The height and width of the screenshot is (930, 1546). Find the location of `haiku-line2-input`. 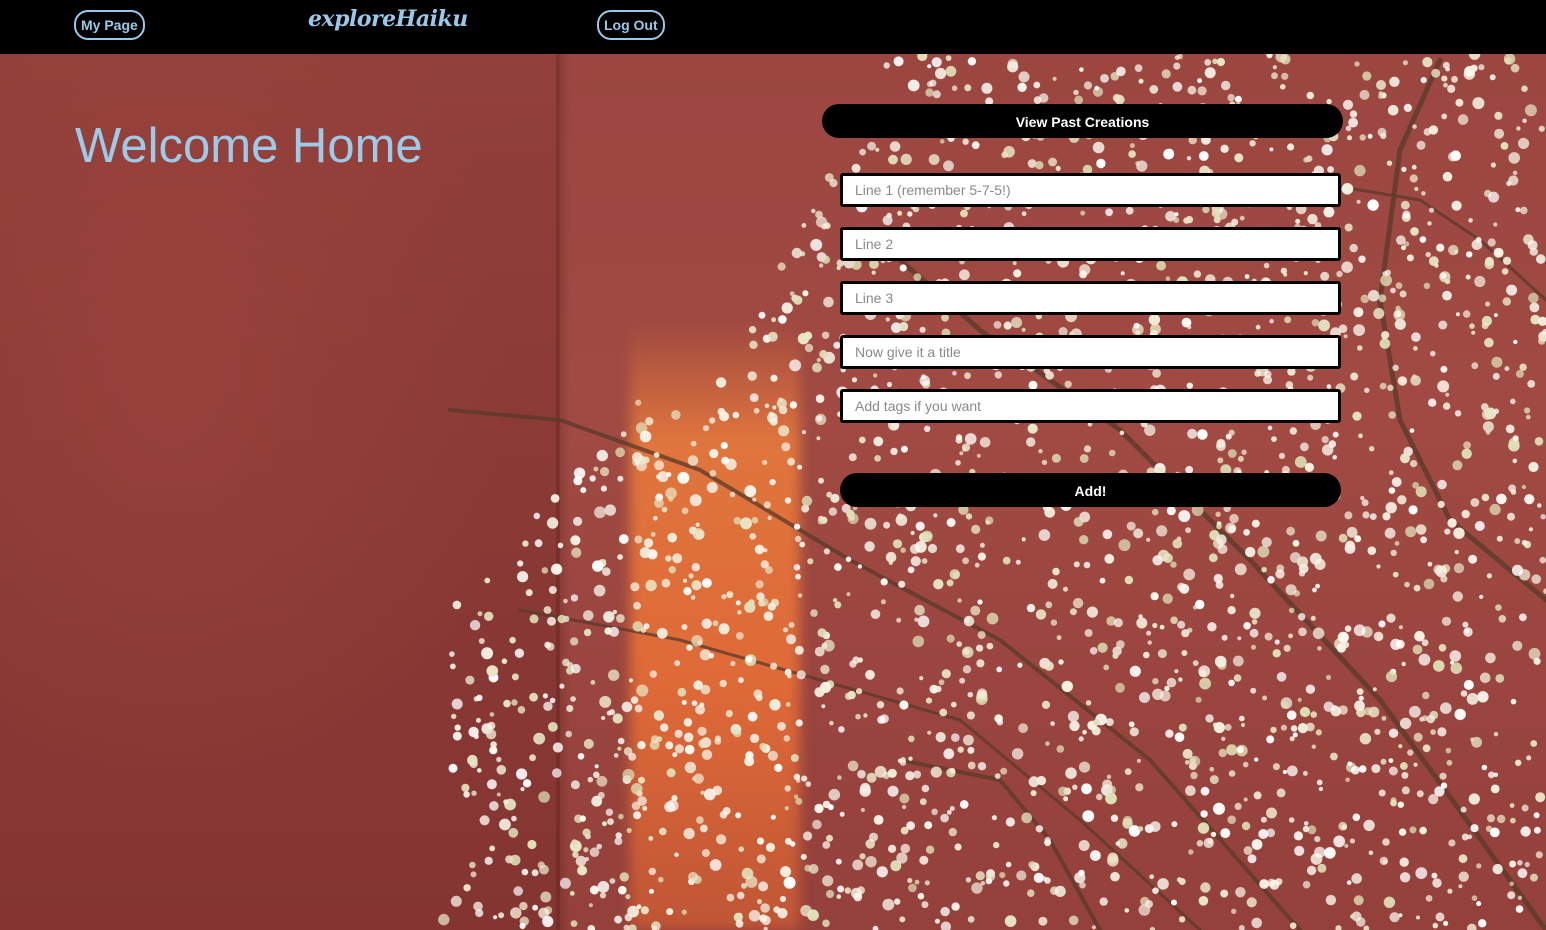

haiku-line2-input is located at coordinates (1090, 244).